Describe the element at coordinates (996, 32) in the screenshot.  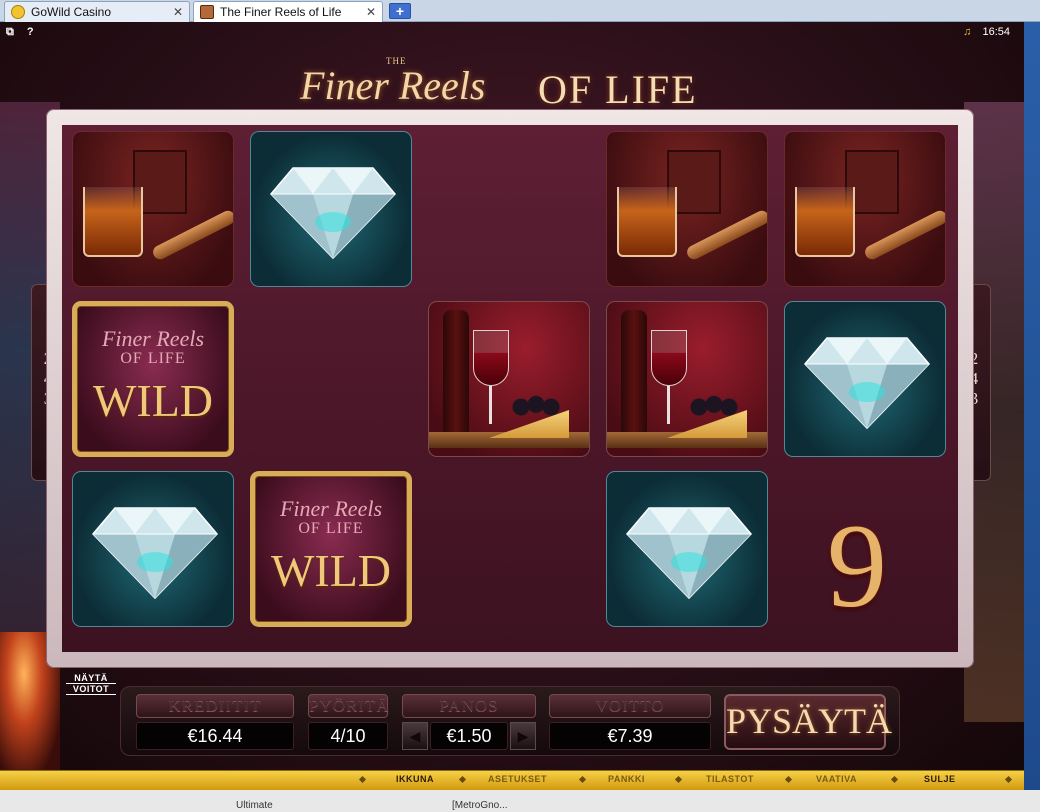
I see `clock-time: 16:54` at that location.